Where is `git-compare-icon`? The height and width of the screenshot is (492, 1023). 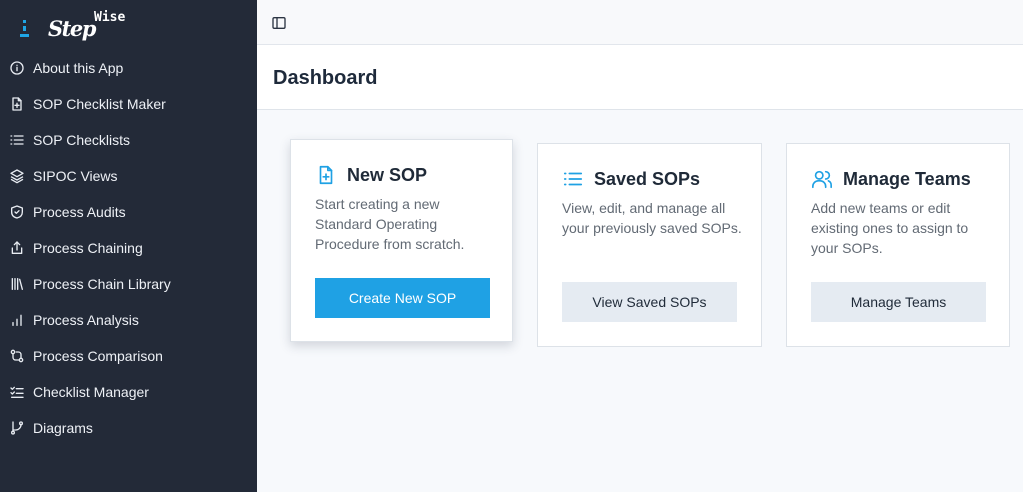 git-compare-icon is located at coordinates (17, 356).